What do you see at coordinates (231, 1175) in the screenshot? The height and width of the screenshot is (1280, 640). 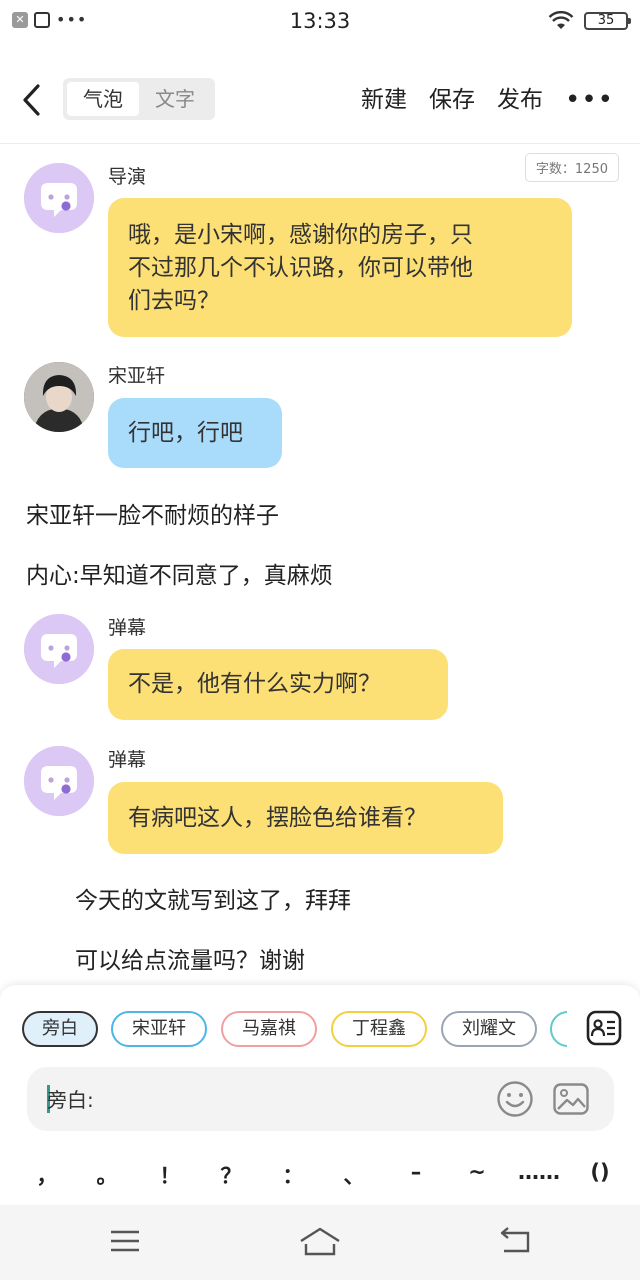 I see `punct-key: ？` at bounding box center [231, 1175].